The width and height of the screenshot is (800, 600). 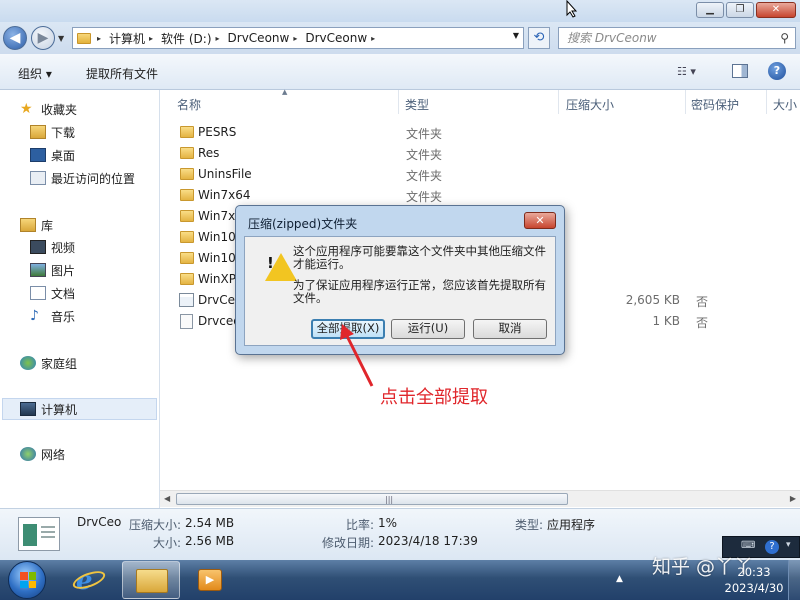 What do you see at coordinates (794, 580) in the screenshot?
I see `show-desktop-button` at bounding box center [794, 580].